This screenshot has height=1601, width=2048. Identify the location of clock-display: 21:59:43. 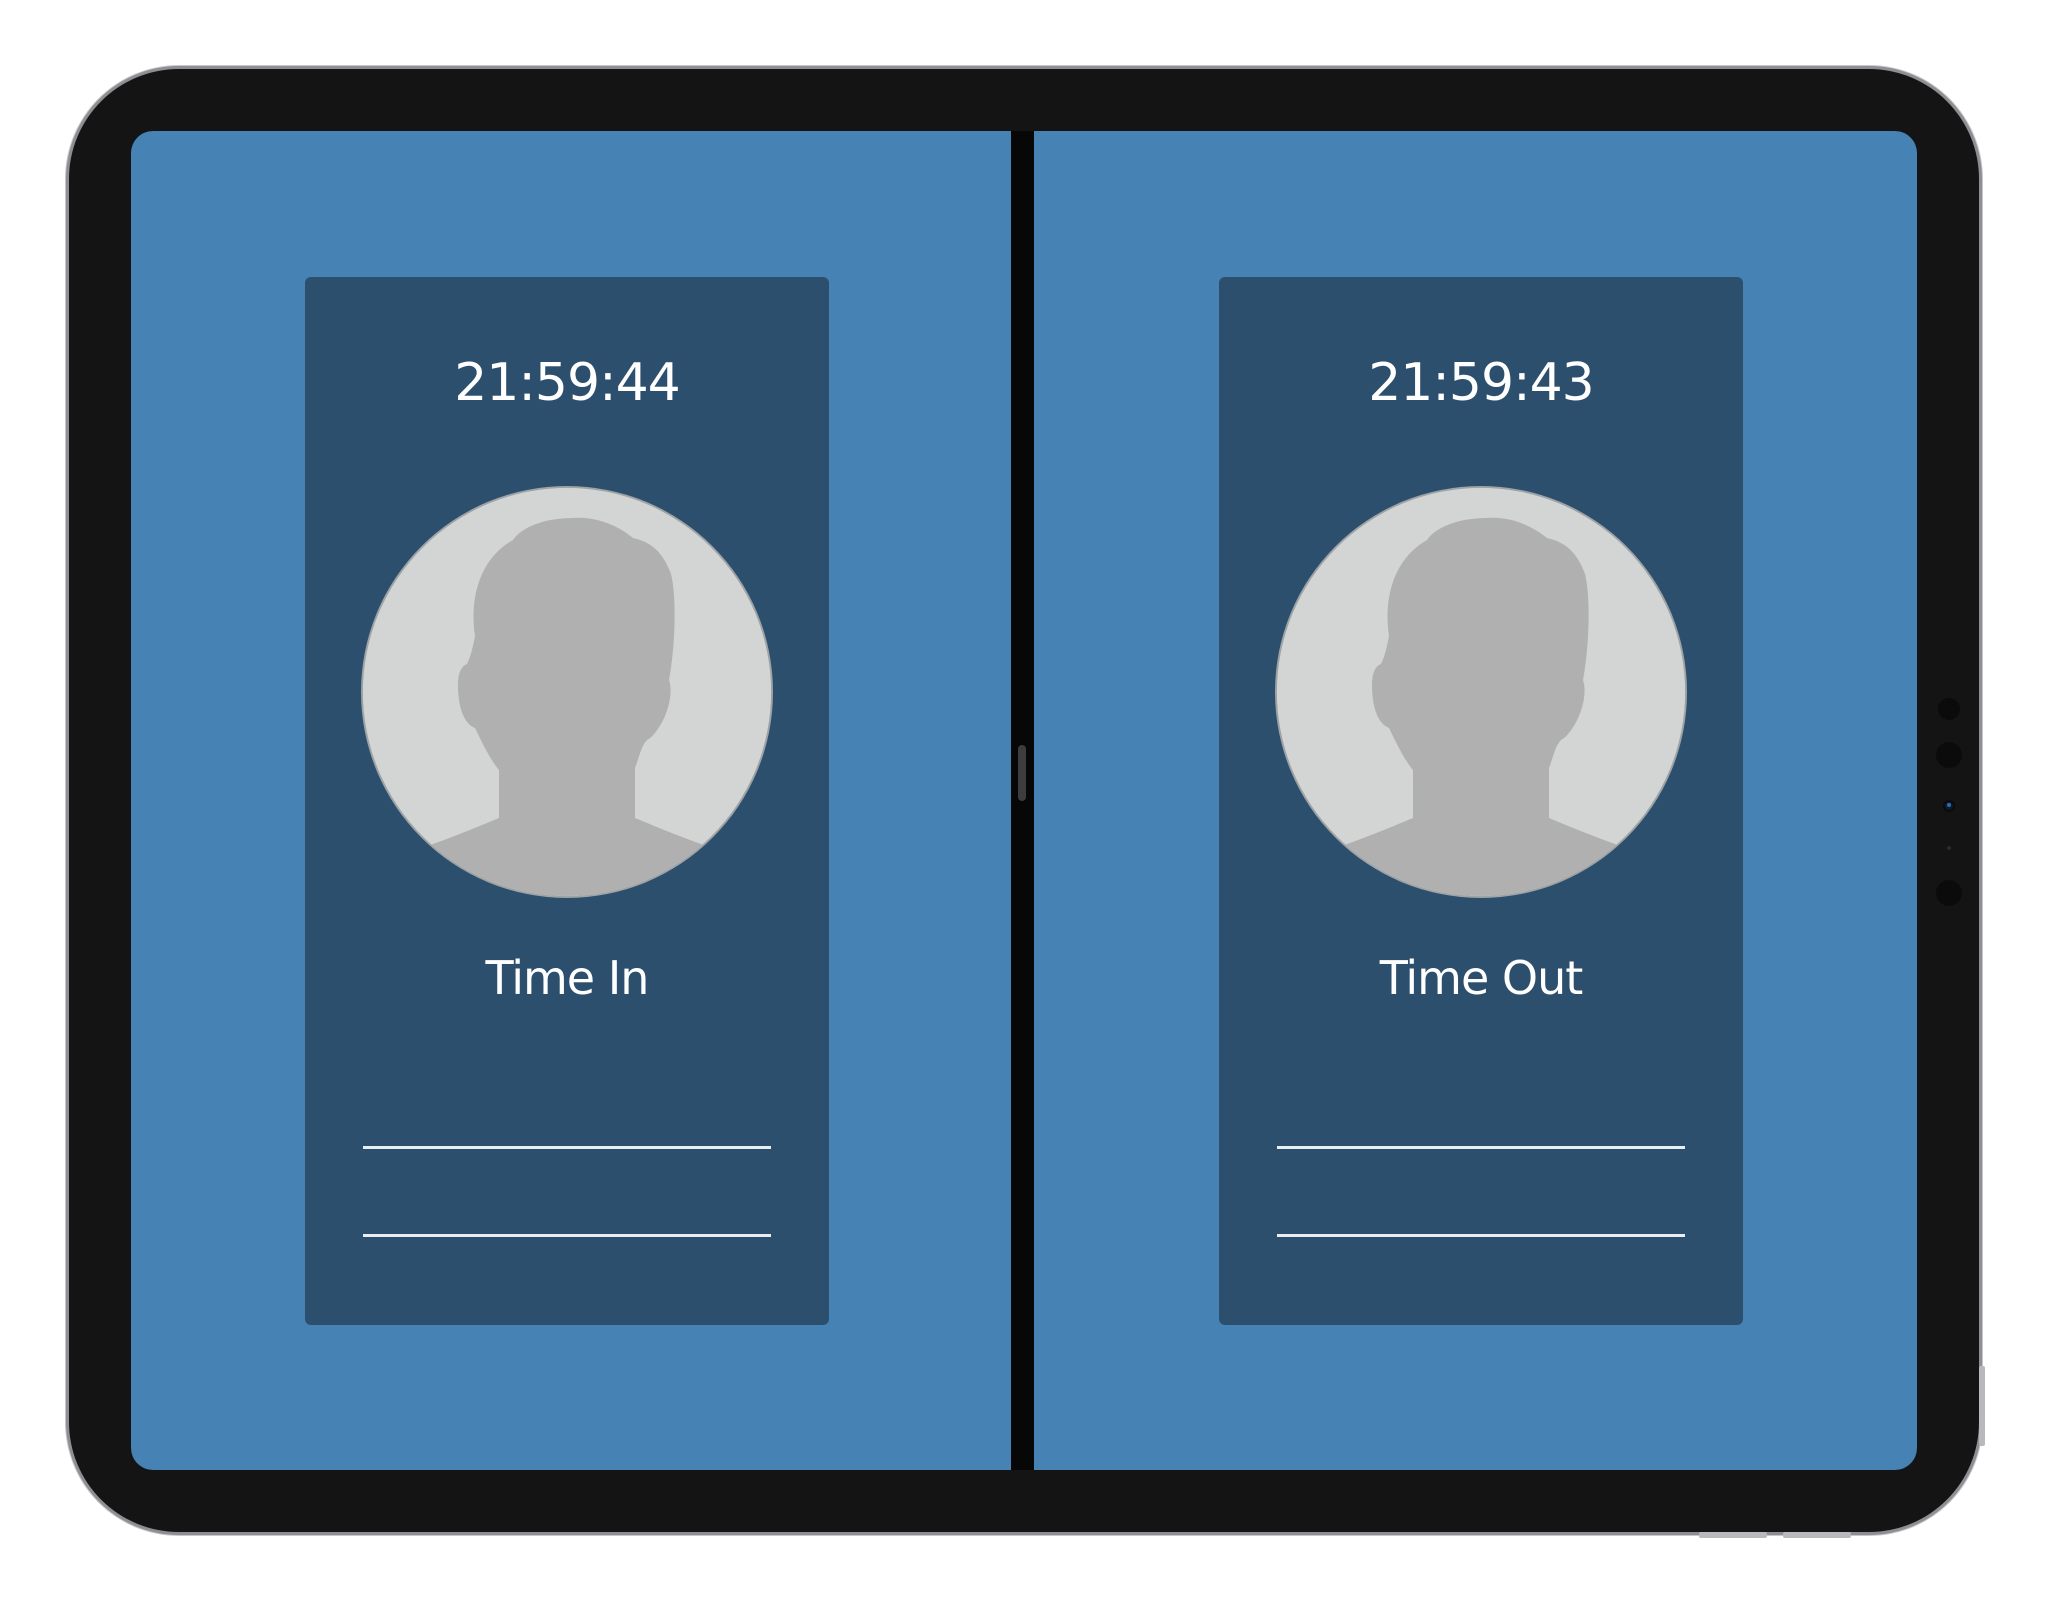
(1481, 383).